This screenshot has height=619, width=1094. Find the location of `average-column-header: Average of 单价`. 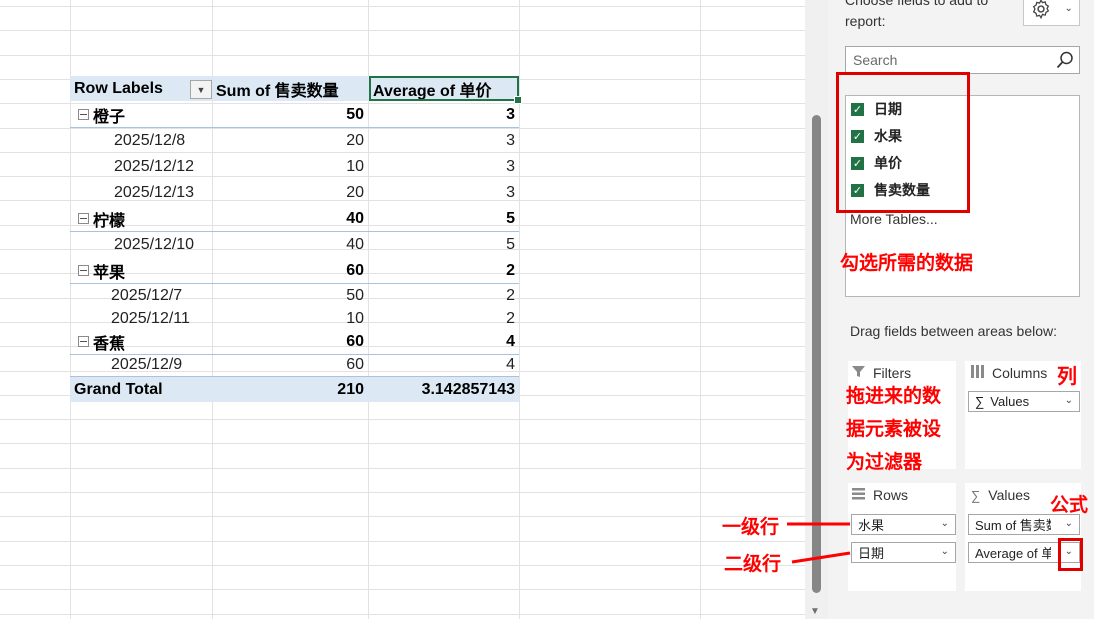

average-column-header: Average of 单价 is located at coordinates (445, 90).